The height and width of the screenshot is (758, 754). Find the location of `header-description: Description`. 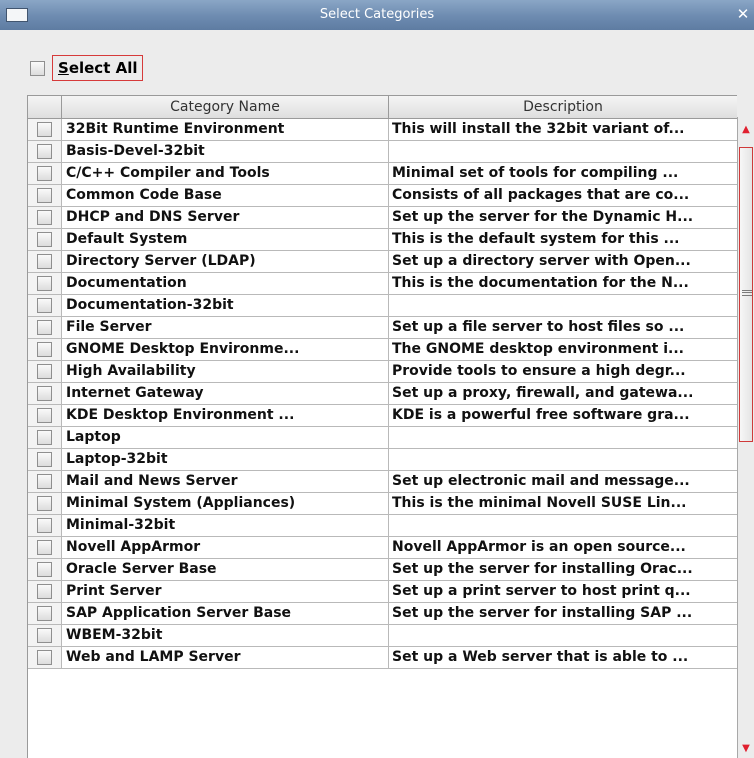

header-description: Description is located at coordinates (563, 107).